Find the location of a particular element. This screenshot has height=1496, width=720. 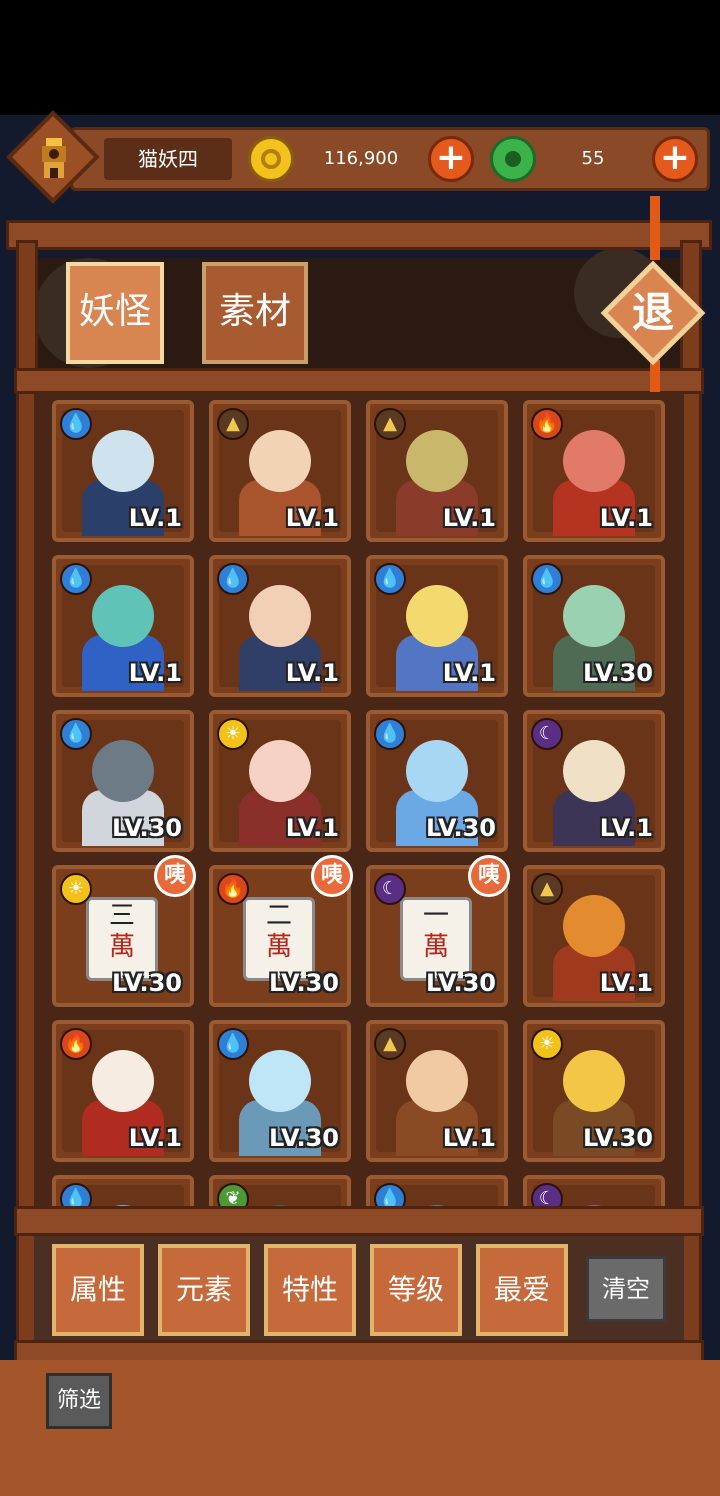

tab-yokai: 妖怪 is located at coordinates (115, 313).